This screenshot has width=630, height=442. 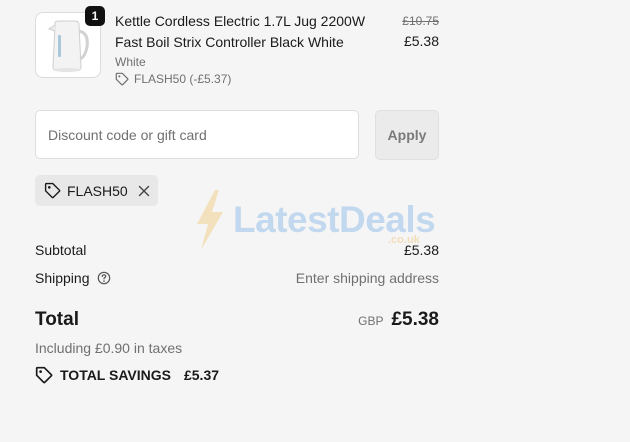 I want to click on close-icon, so click(x=144, y=190).